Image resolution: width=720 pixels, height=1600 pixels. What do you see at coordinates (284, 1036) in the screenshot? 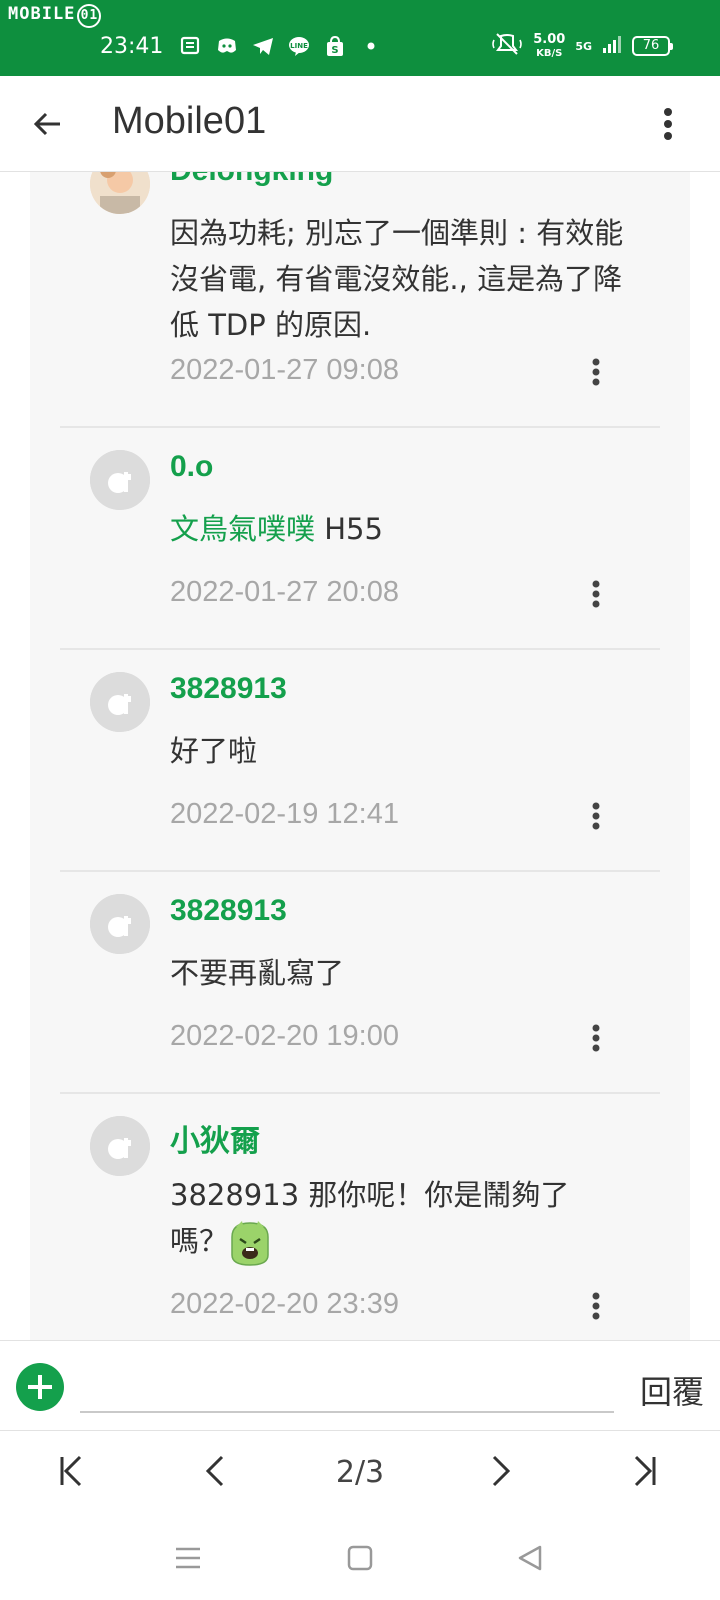
I see `comment-time: 2022-02-20 19:00` at bounding box center [284, 1036].